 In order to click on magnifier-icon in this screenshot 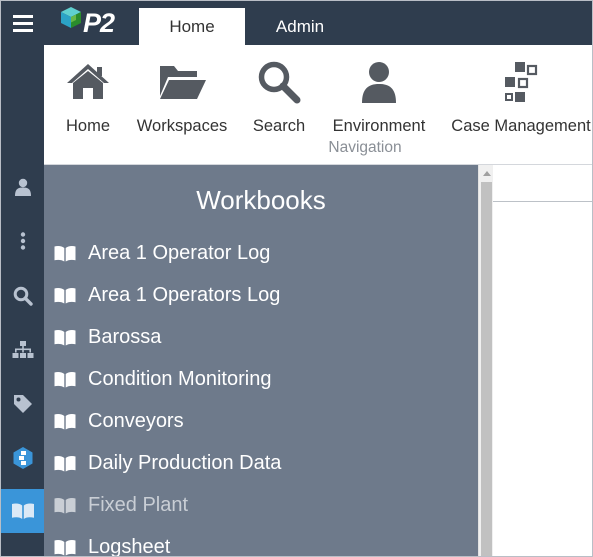, I will do `click(279, 82)`.